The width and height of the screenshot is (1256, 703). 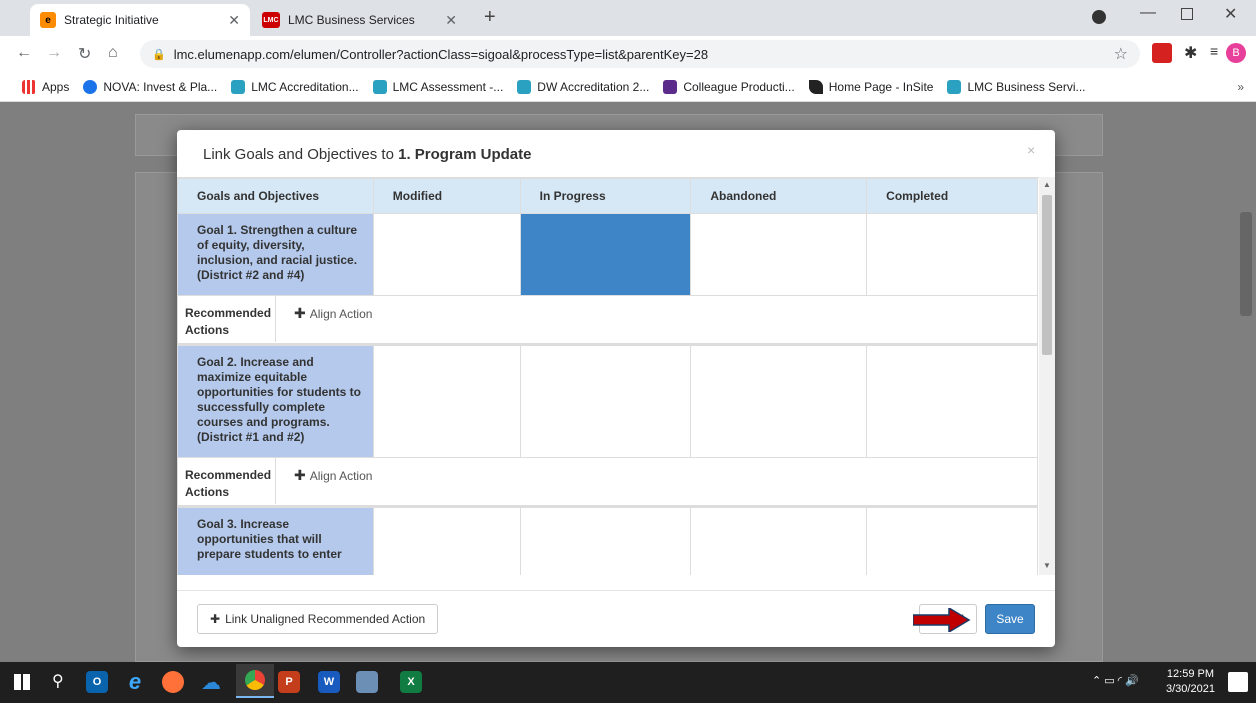 I want to click on goal-1-abandoned-cell, so click(x=779, y=254).